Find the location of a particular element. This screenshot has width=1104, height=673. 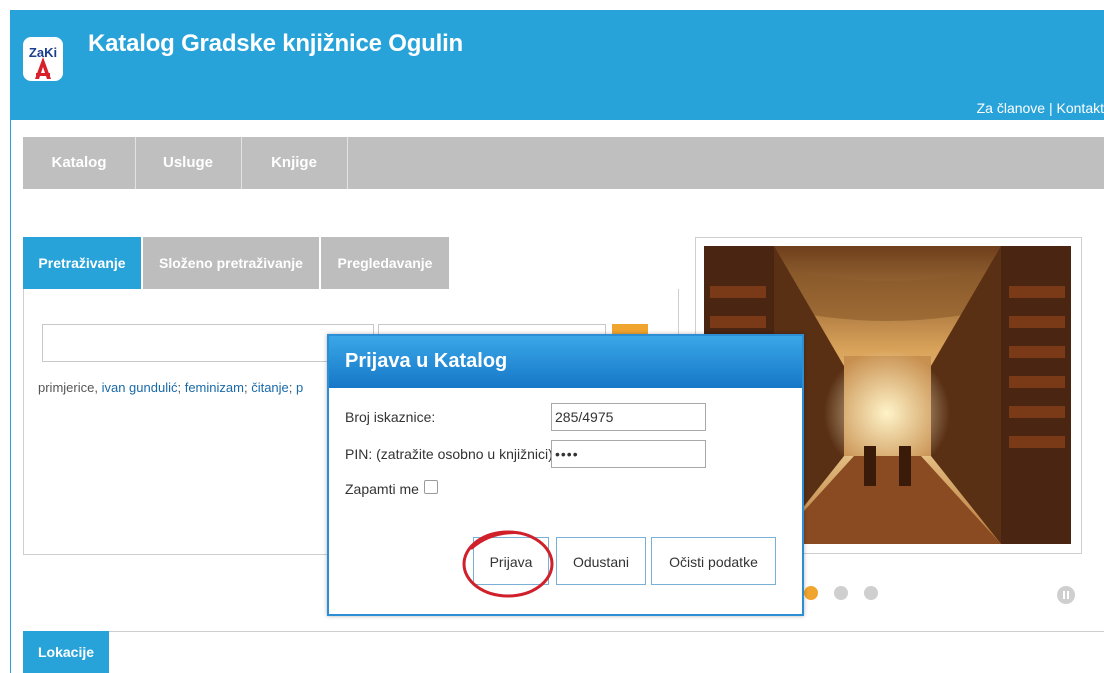

example-link: p is located at coordinates (299, 387).